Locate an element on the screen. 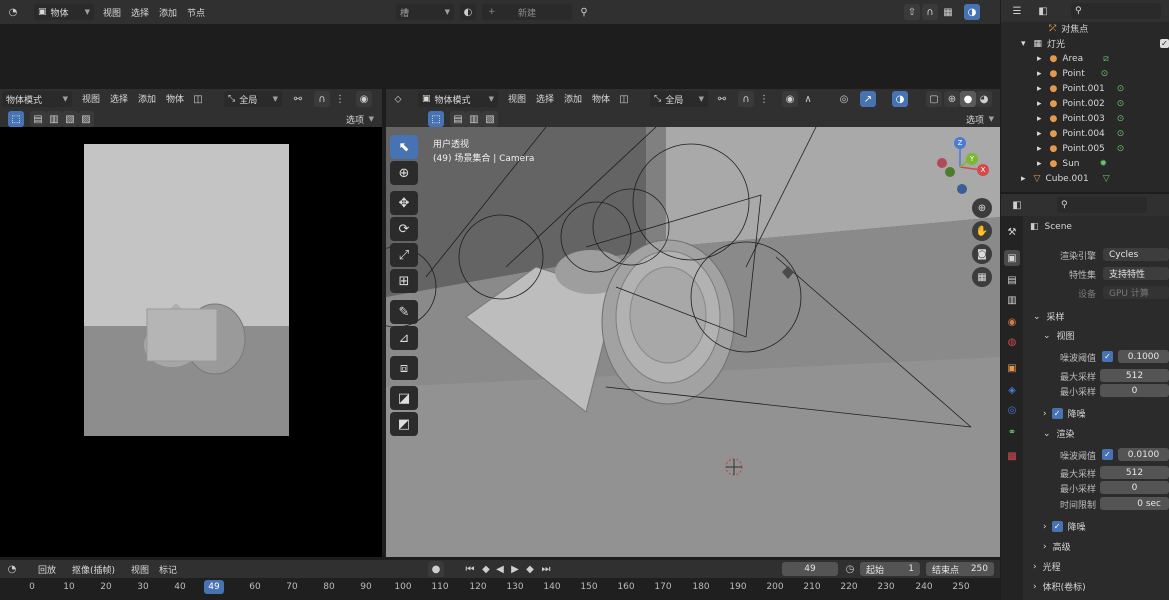  navigation-gizmo: Z X Y is located at coordinates (961, 168).